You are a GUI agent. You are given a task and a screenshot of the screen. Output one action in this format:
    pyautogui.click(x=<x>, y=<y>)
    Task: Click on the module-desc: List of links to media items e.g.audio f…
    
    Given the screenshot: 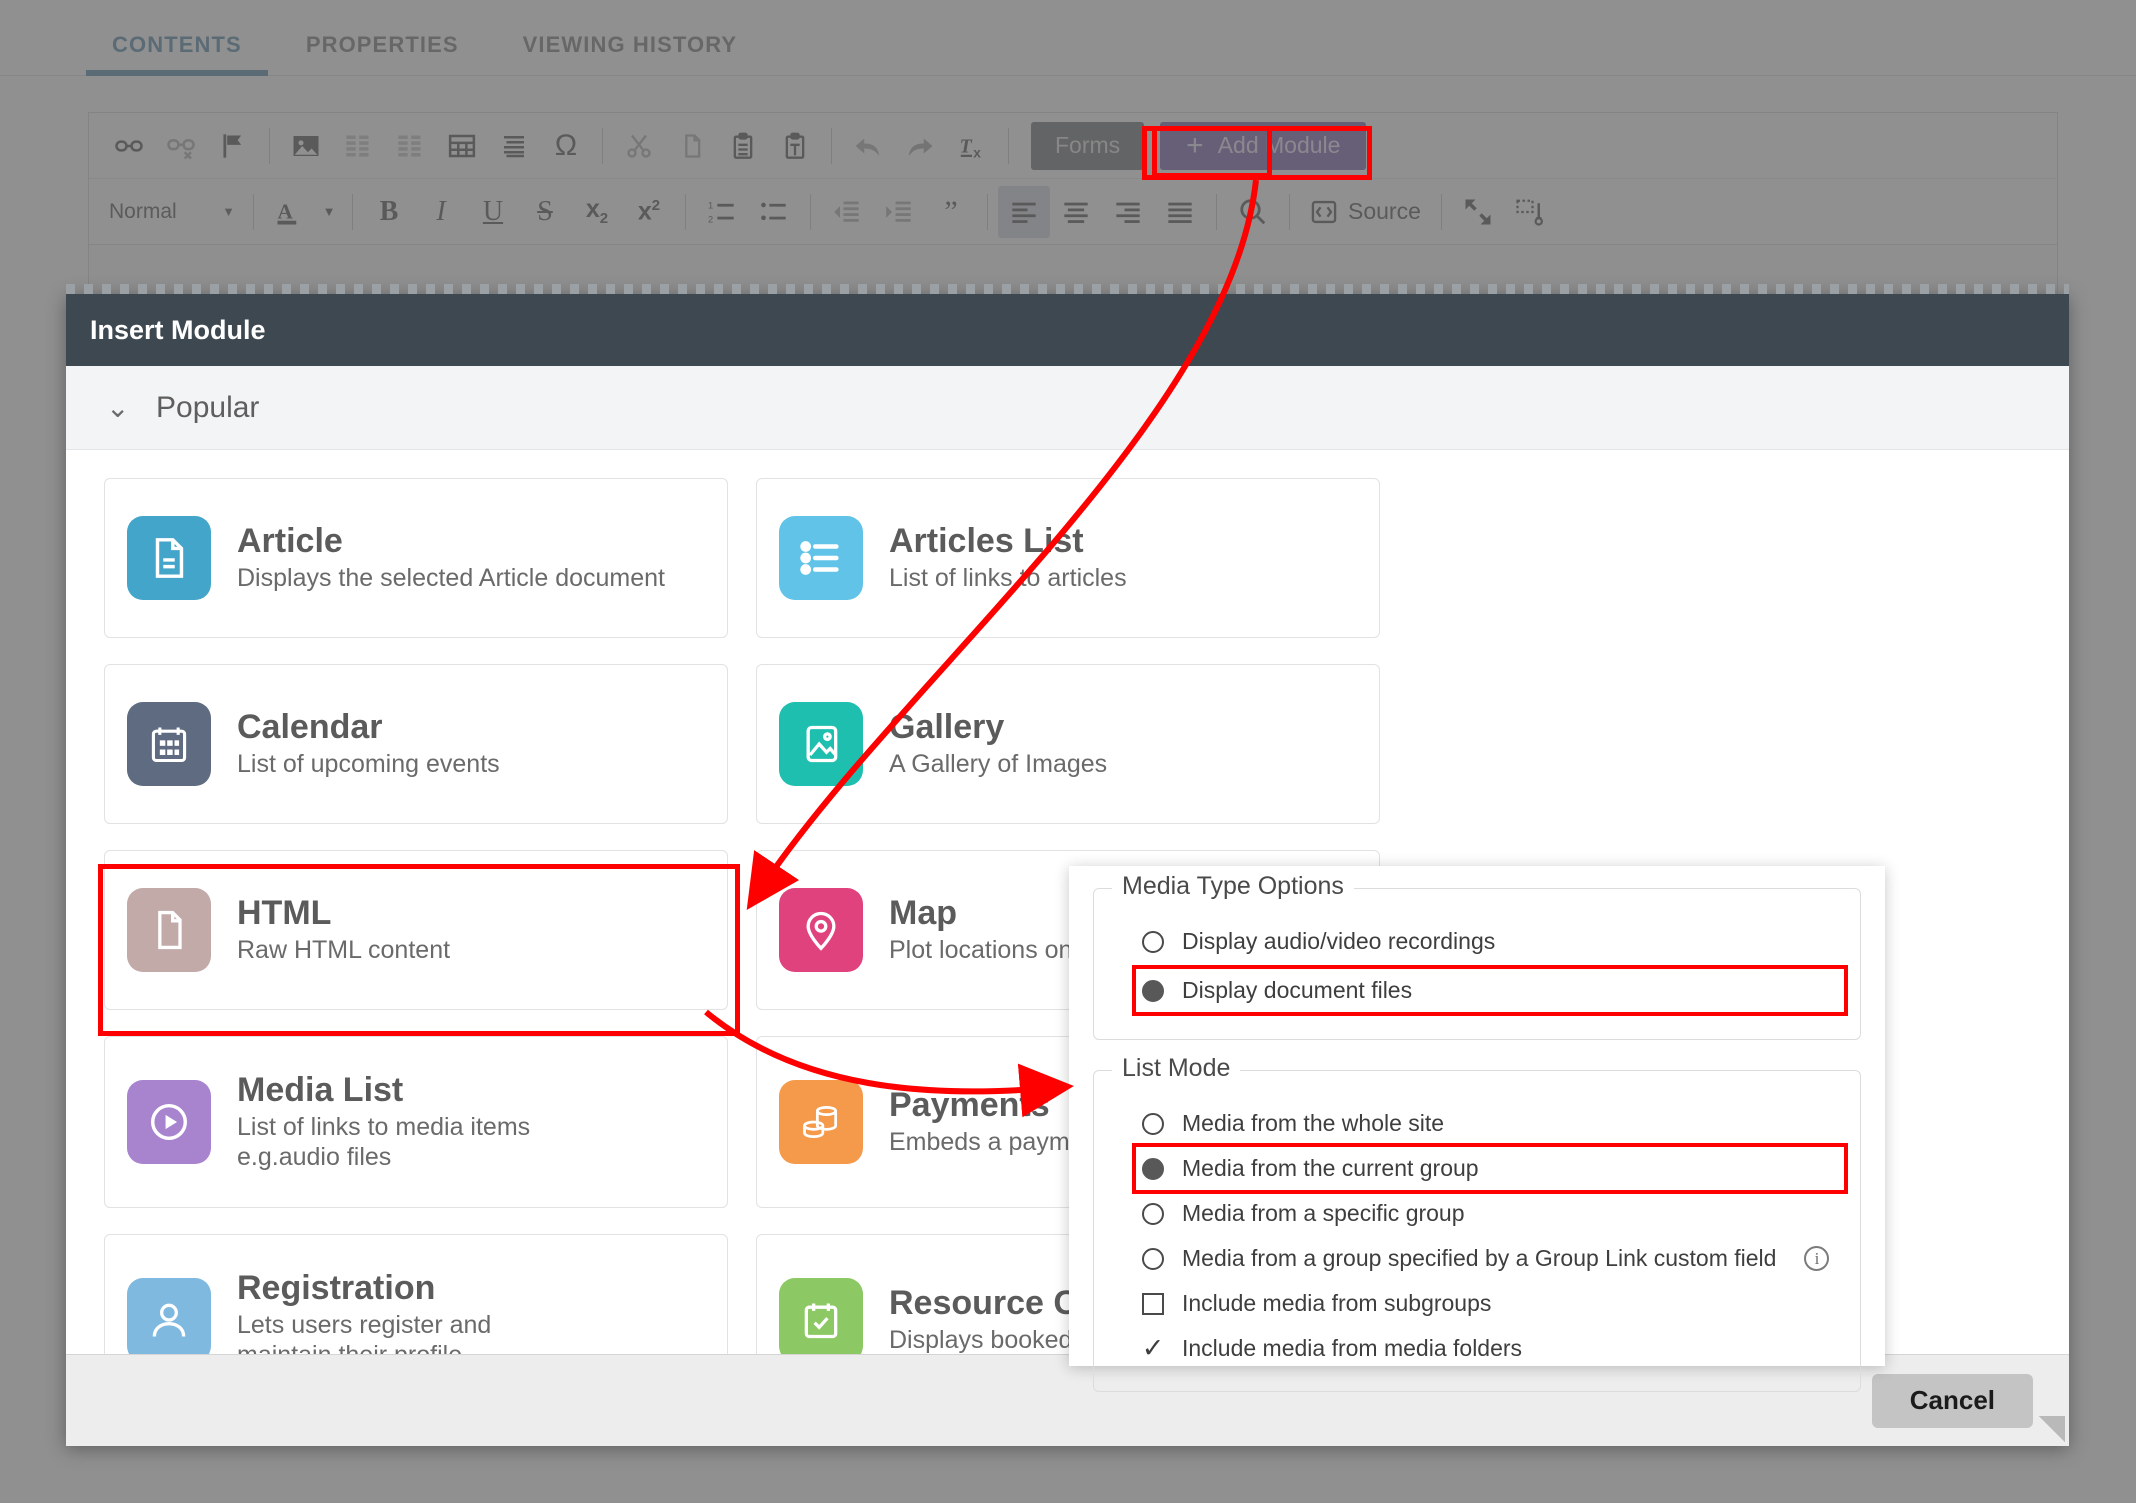 What is the action you would take?
    pyautogui.click(x=384, y=1142)
    